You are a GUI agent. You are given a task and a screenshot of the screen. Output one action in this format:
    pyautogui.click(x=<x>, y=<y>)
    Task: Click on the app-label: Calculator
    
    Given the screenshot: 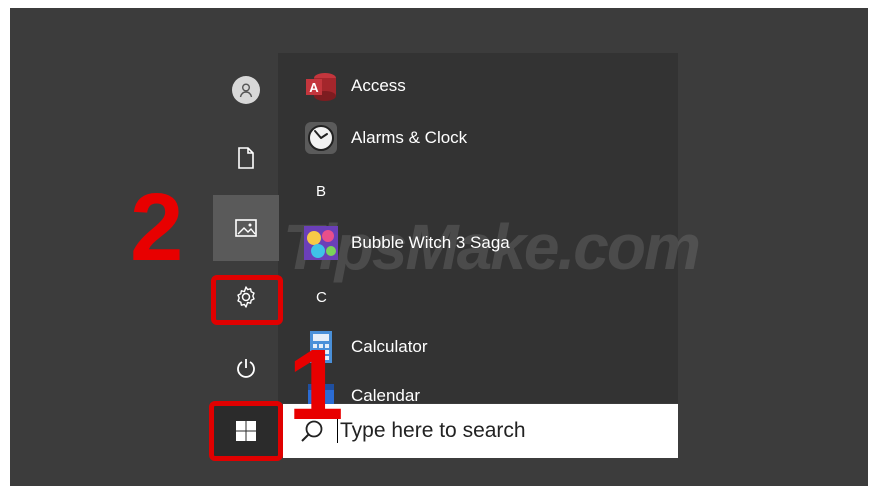 What is the action you would take?
    pyautogui.click(x=389, y=346)
    